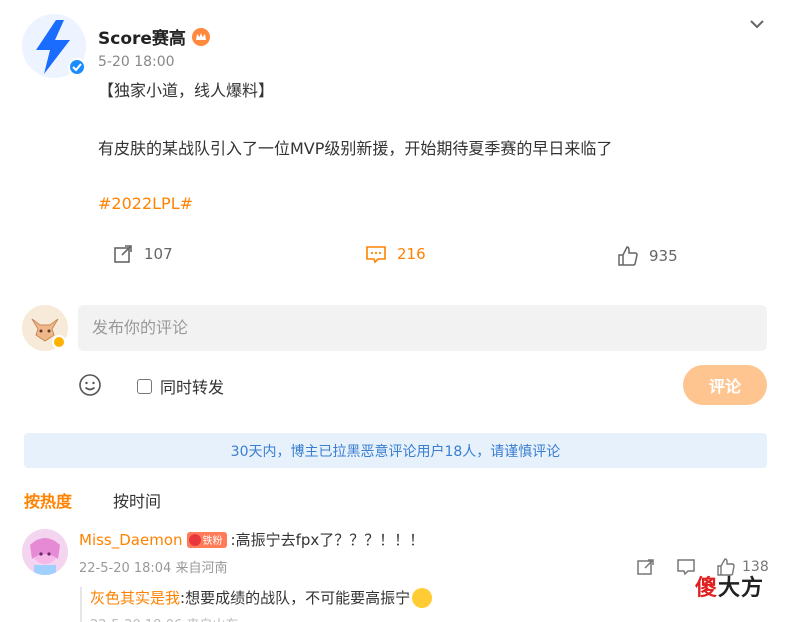  I want to click on comment-count: 216, so click(411, 254).